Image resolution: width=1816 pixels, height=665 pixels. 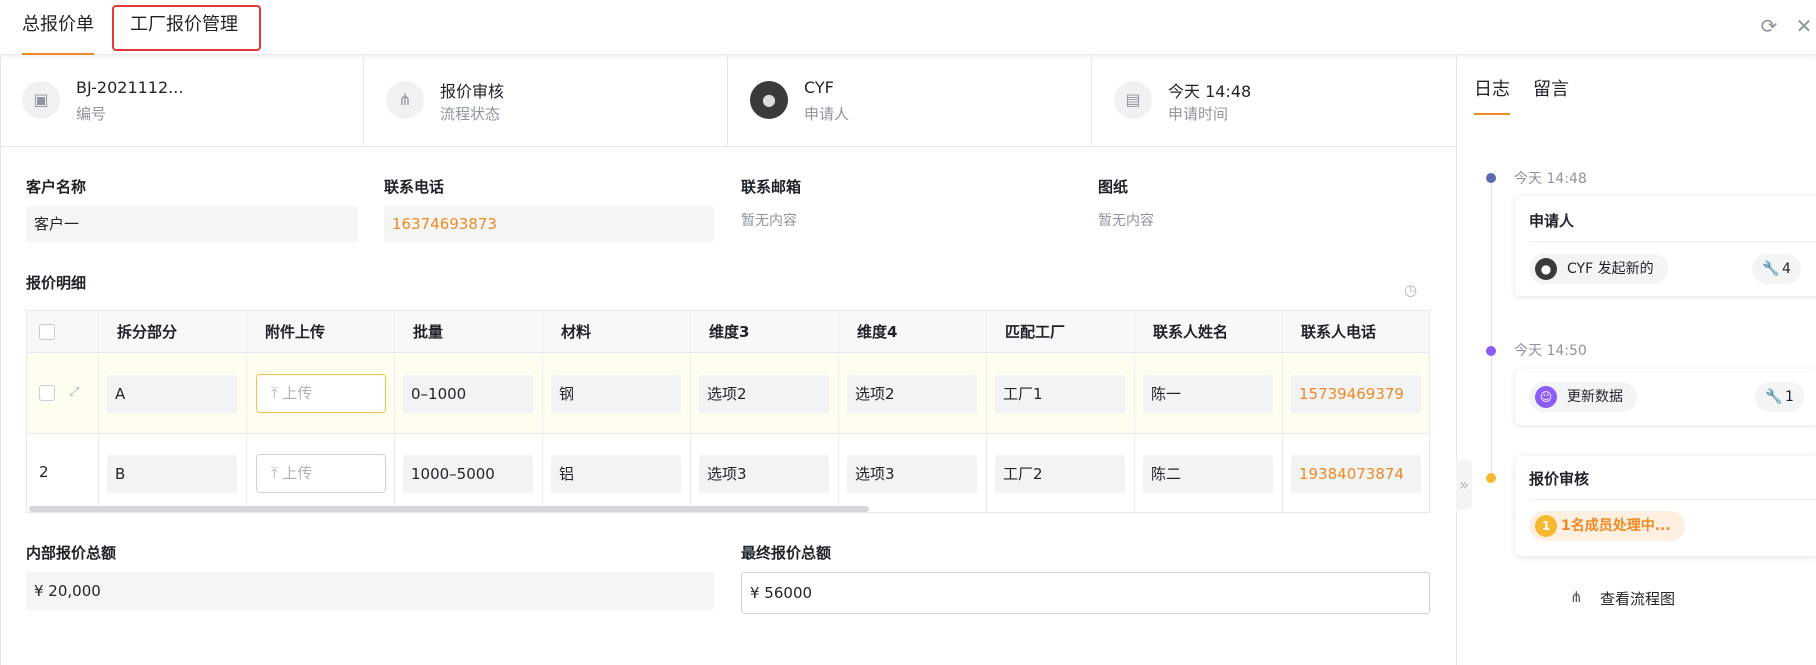 I want to click on expand-icon: ⤢, so click(x=74, y=392).